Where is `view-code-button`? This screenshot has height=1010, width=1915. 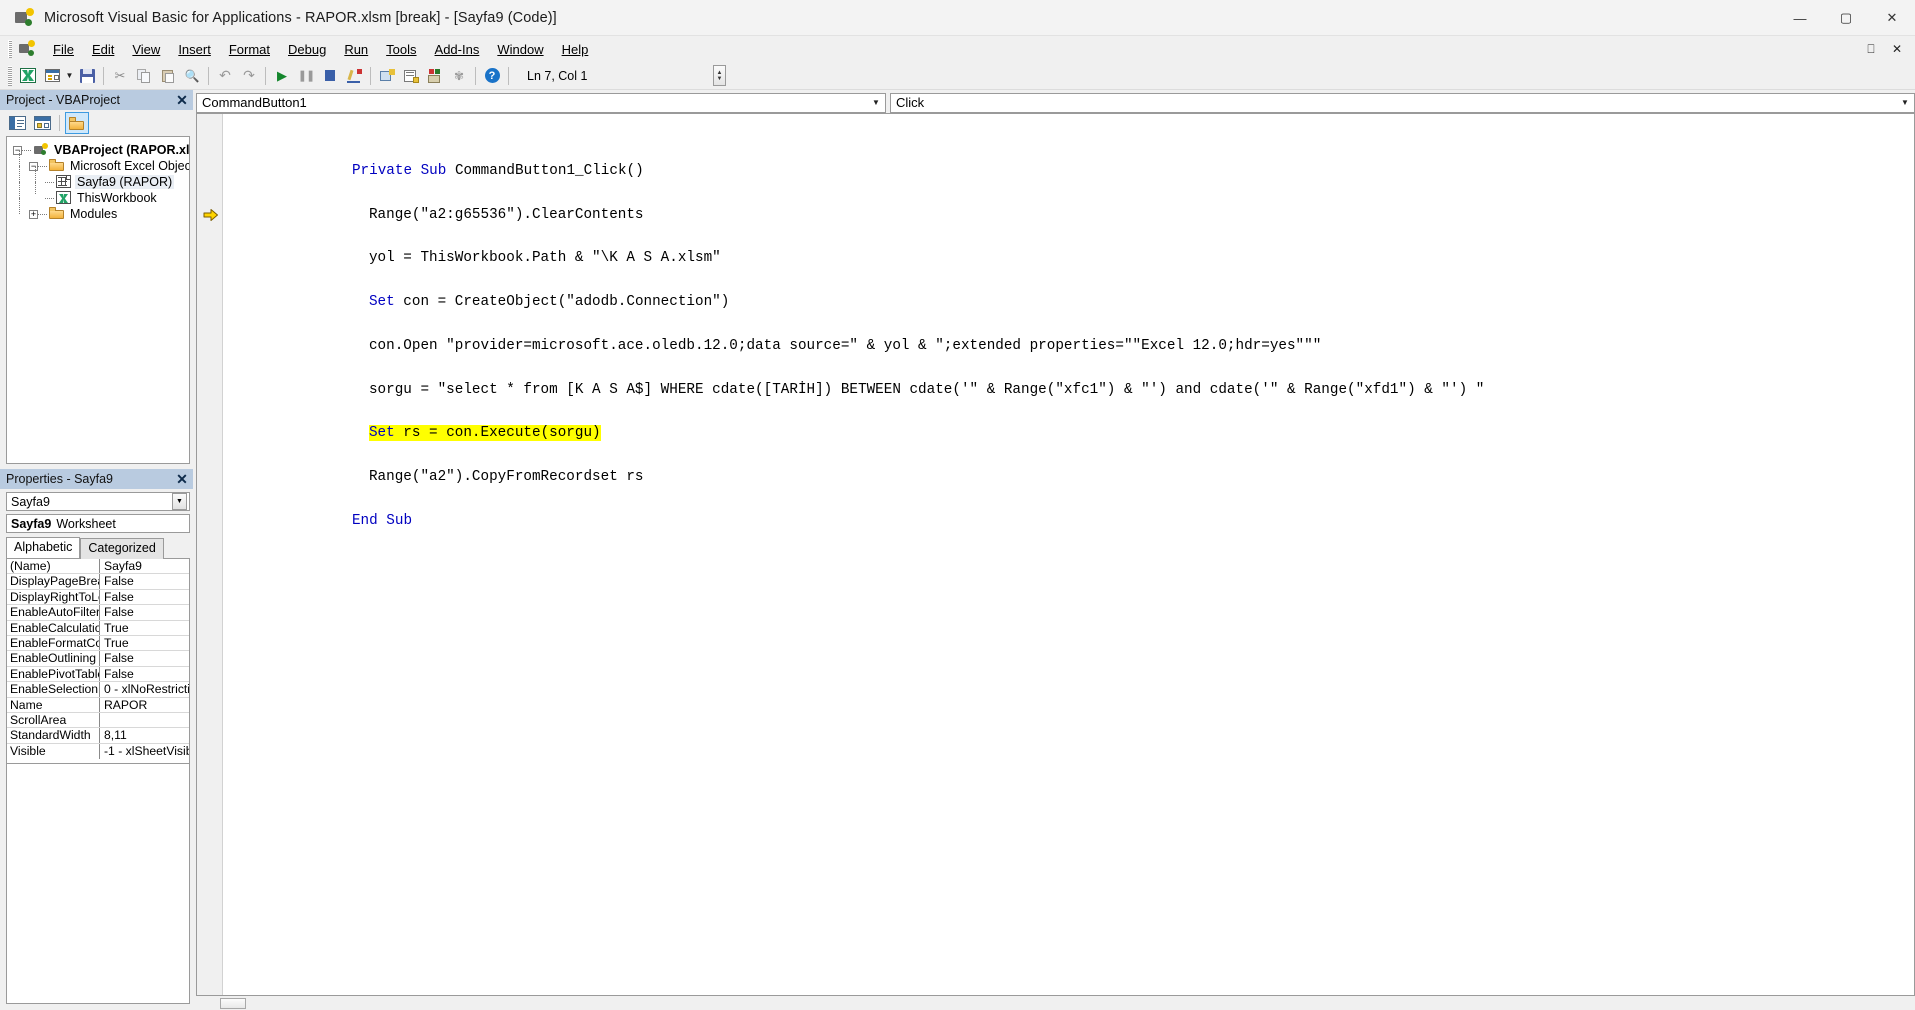
view-code-button is located at coordinates (17, 123).